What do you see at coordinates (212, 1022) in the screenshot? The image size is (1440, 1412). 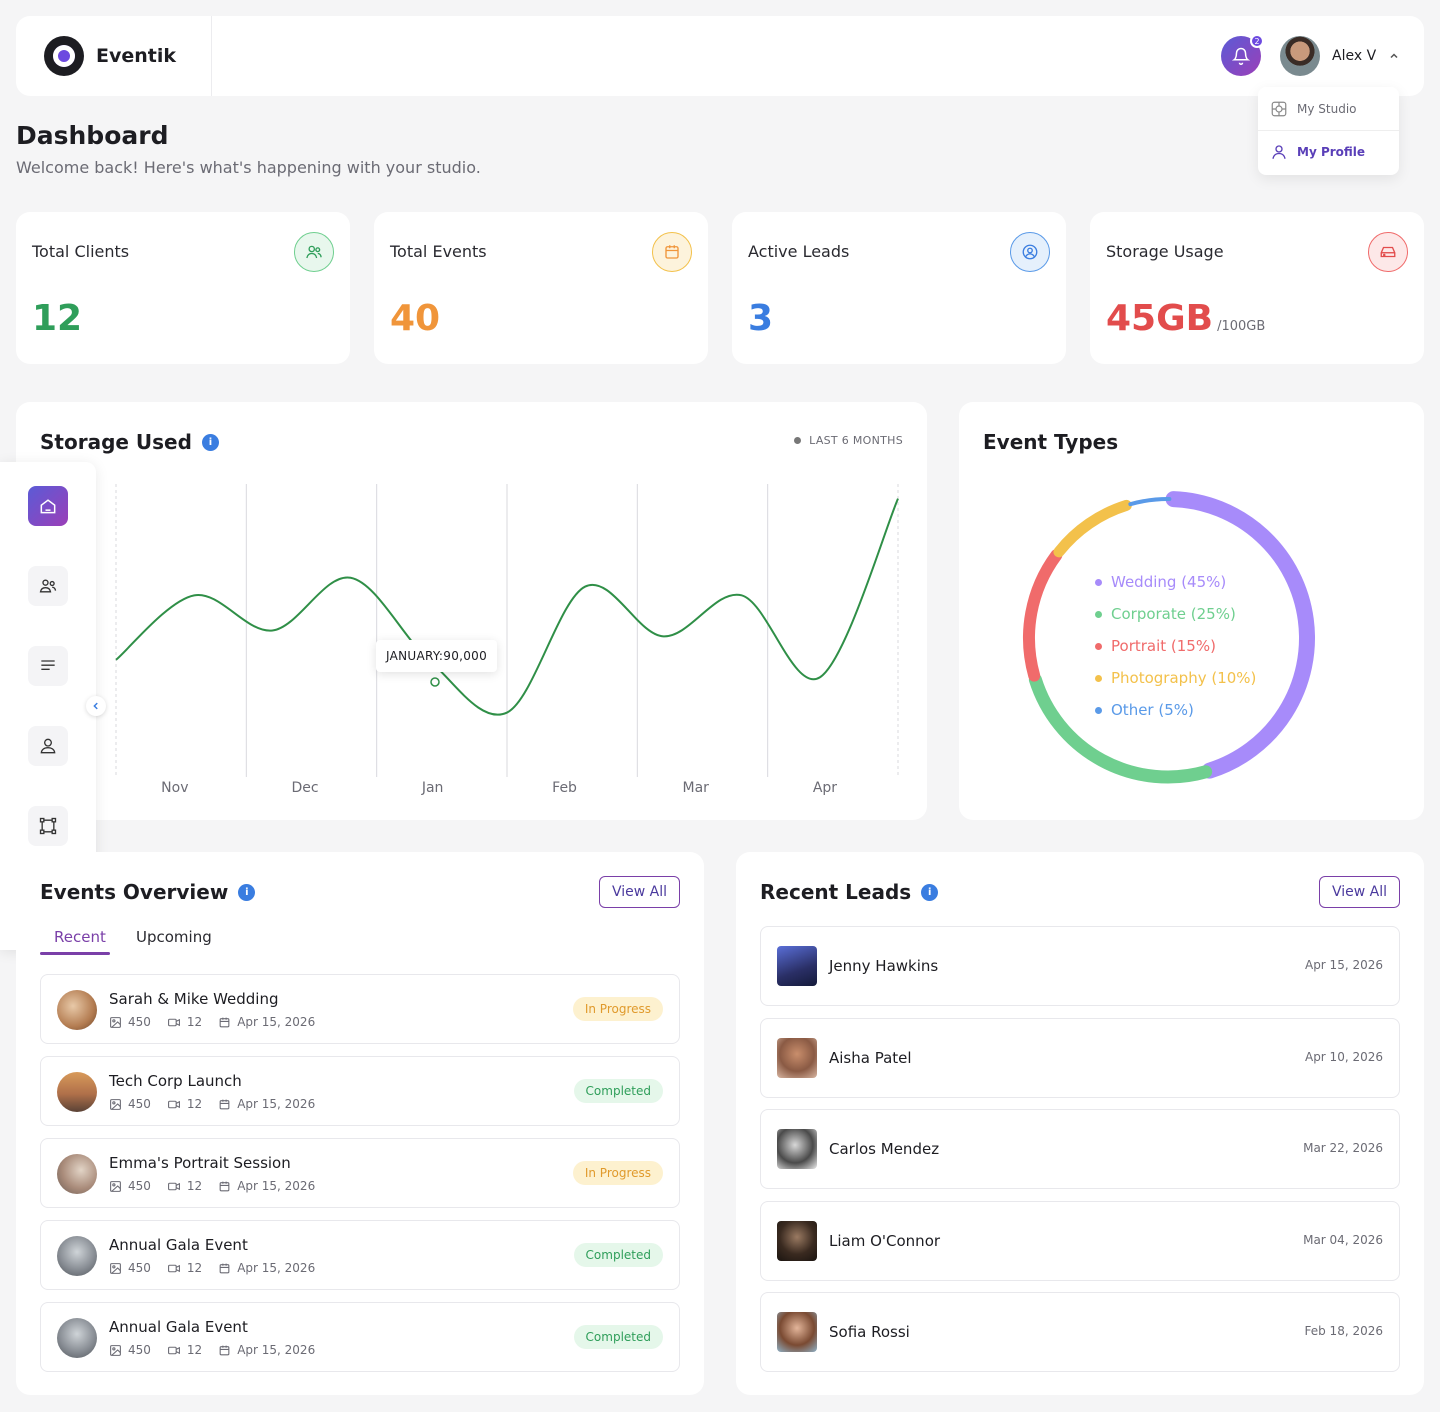 I see `event-meta: 450 12 Apr 15, 2026` at bounding box center [212, 1022].